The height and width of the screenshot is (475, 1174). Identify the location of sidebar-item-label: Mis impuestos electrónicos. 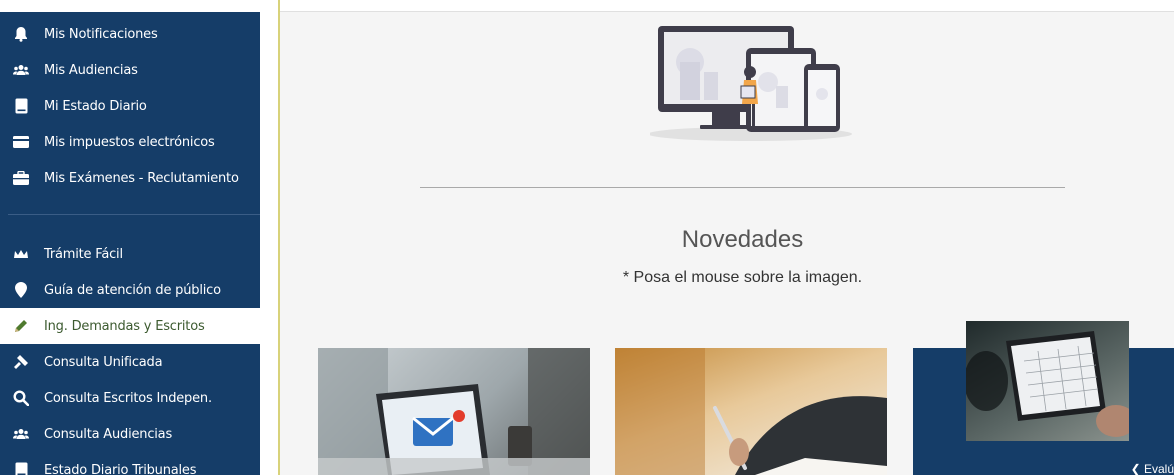
(129, 142).